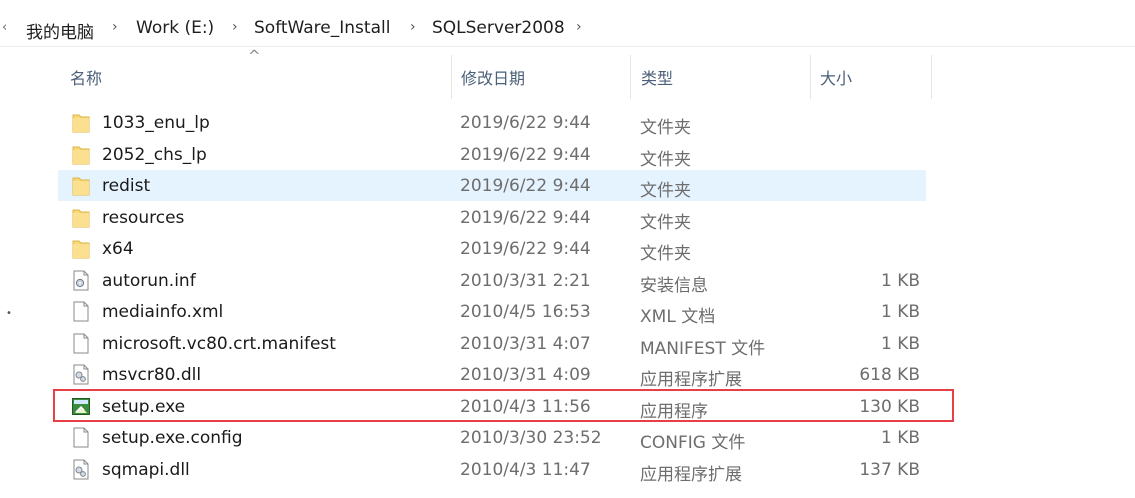  I want to click on exe-file-icon, so click(81, 406).